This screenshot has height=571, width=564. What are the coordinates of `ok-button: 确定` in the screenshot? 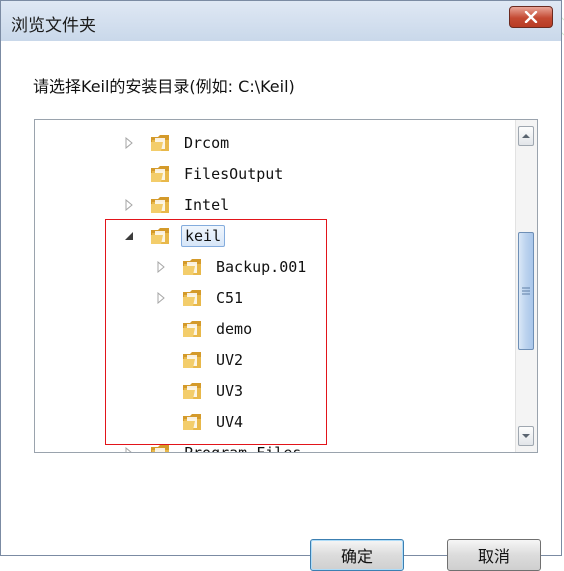 It's located at (357, 555).